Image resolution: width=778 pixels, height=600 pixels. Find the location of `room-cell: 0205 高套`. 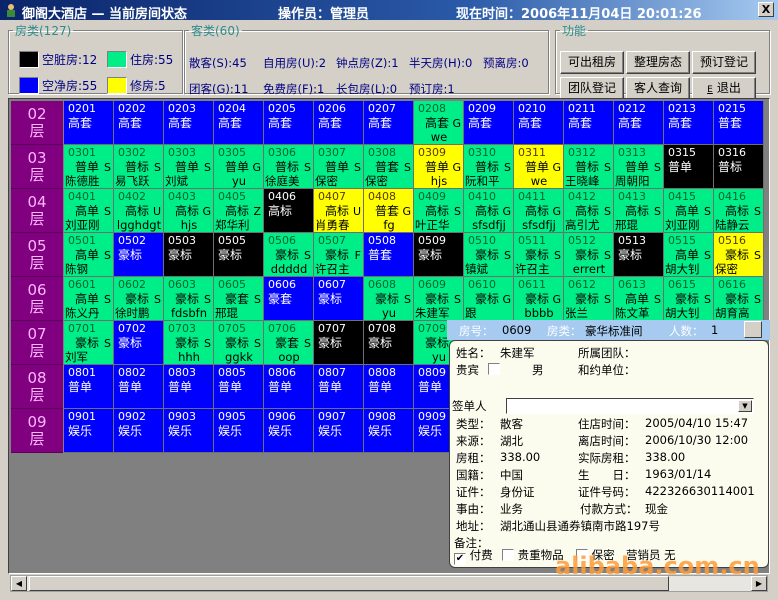

room-cell: 0205 高套 is located at coordinates (289, 123).